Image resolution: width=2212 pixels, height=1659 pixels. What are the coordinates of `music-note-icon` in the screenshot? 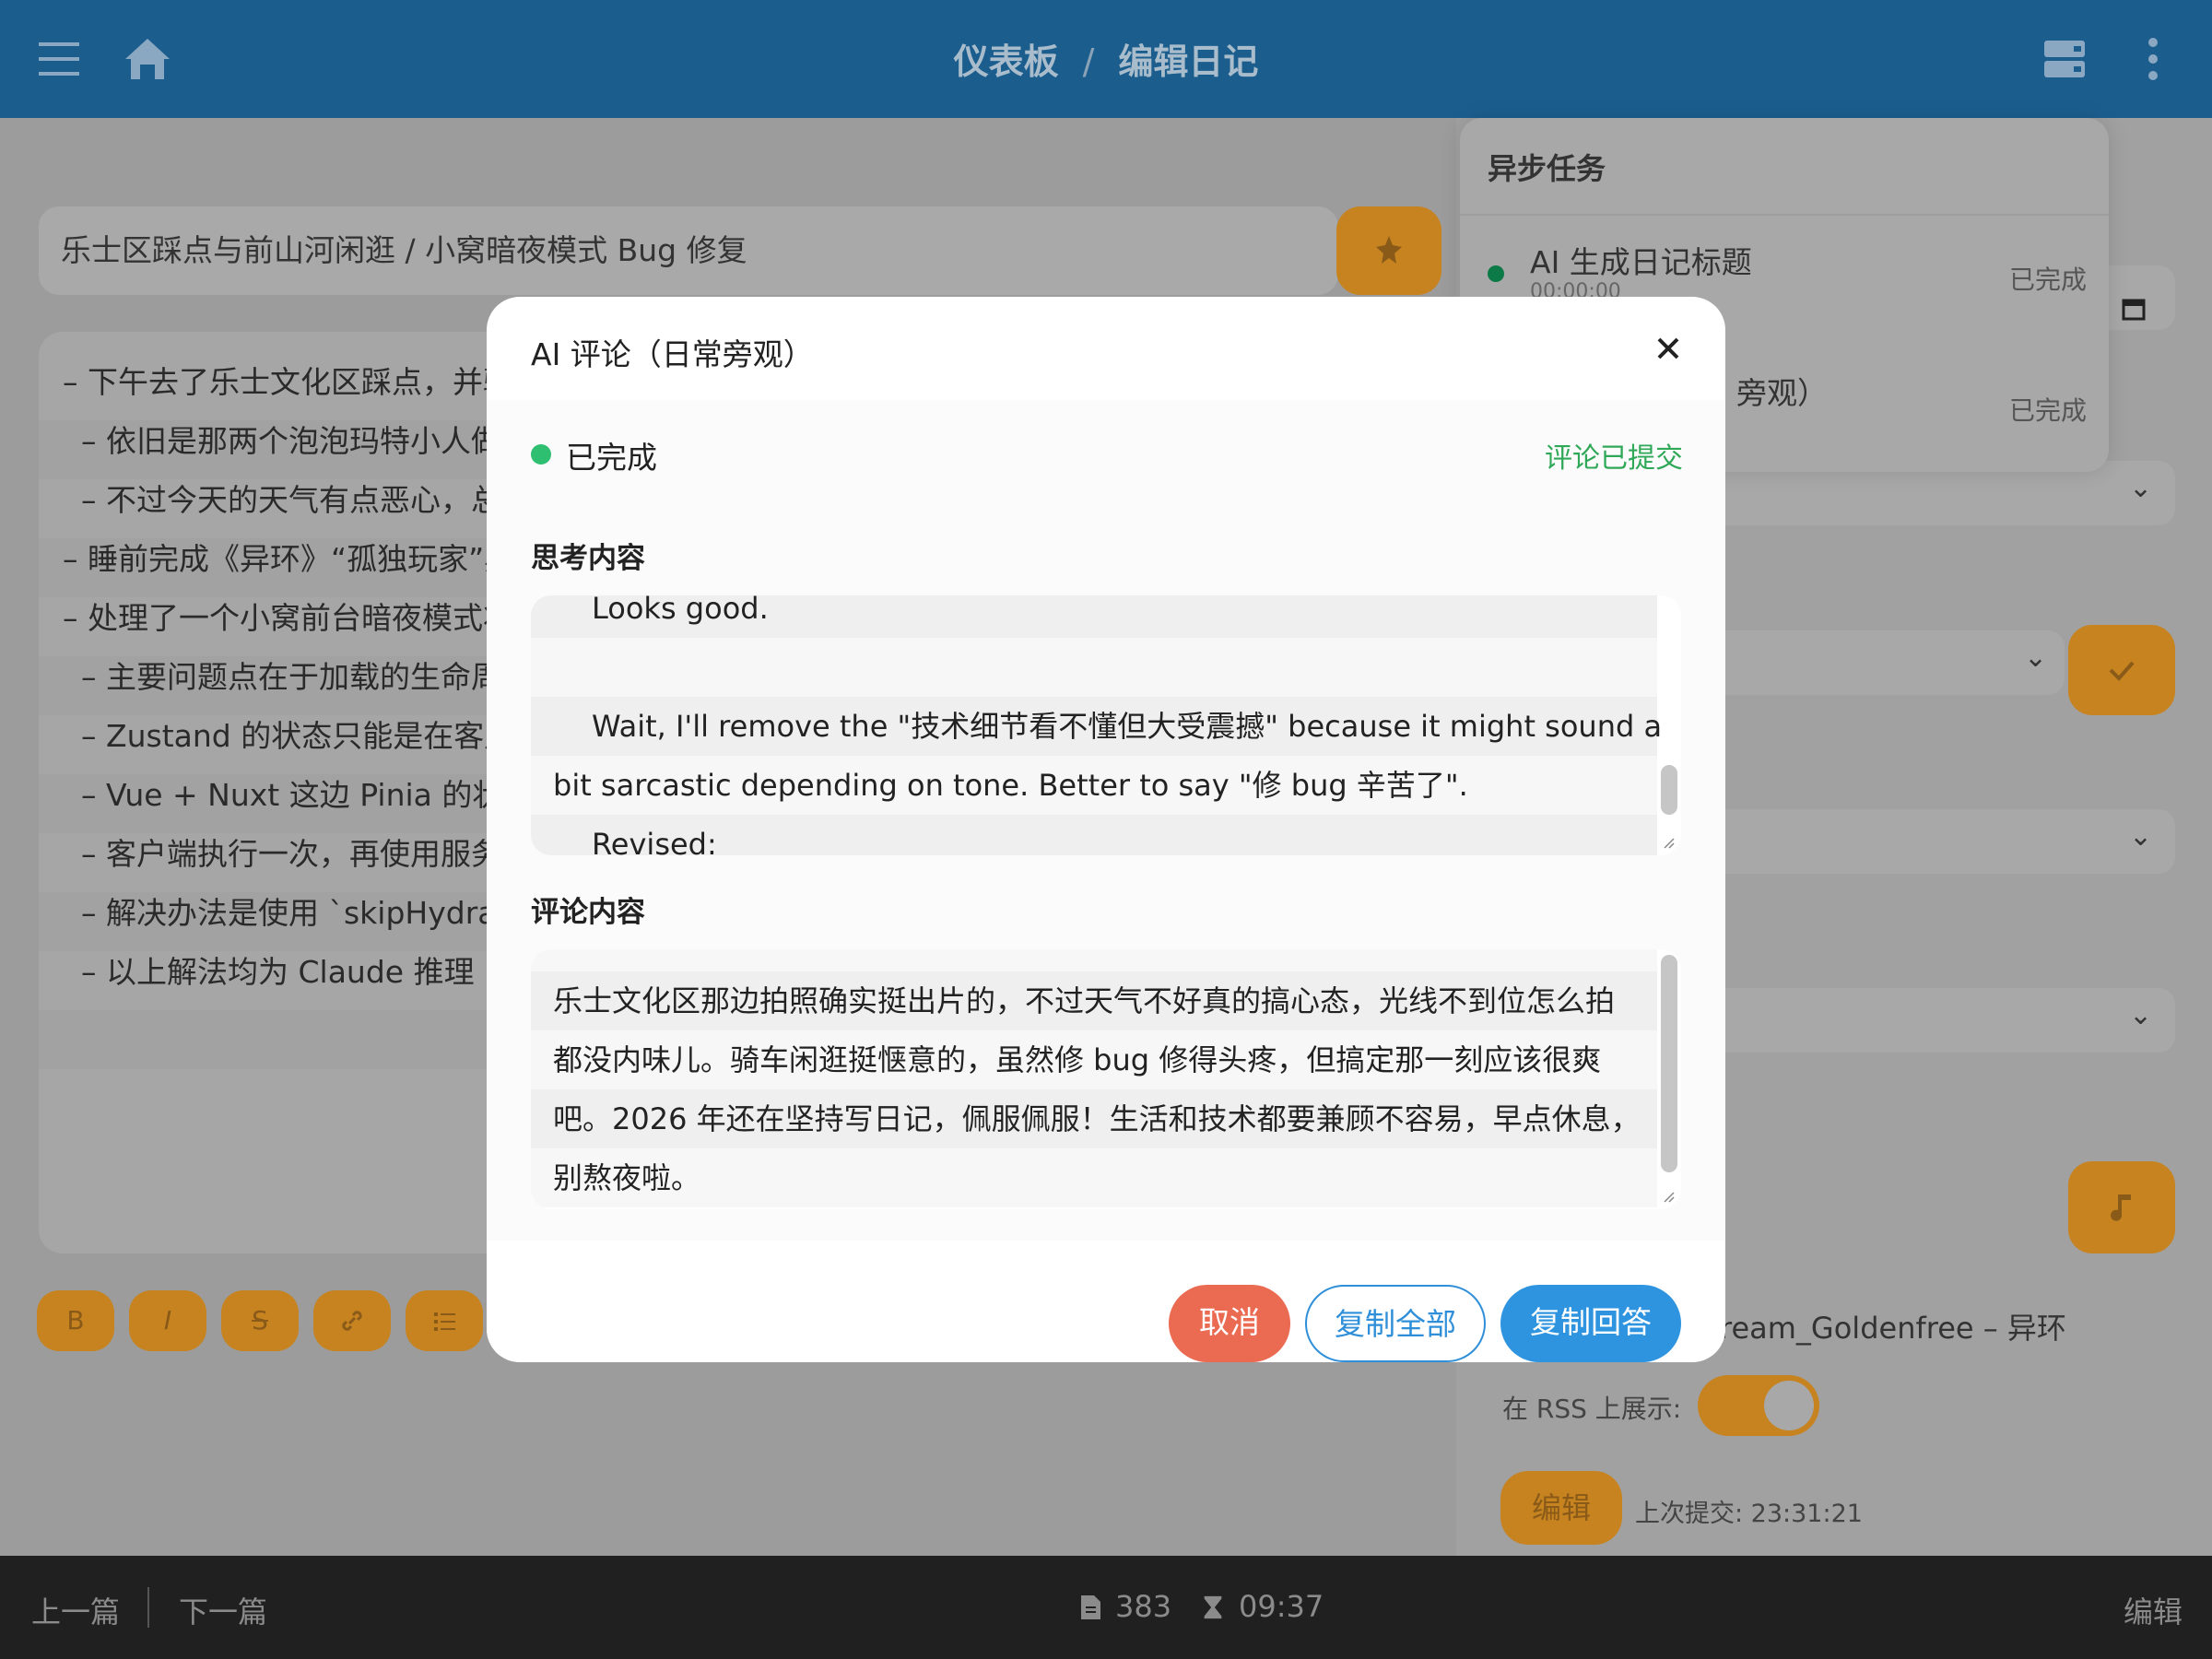 It's located at (2121, 1207).